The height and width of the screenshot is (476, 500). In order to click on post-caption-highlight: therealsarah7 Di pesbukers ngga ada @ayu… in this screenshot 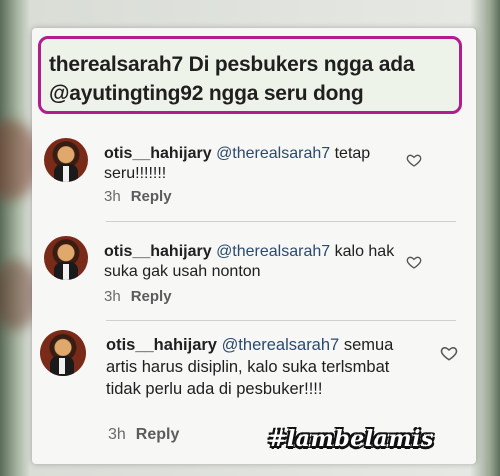, I will do `click(250, 75)`.